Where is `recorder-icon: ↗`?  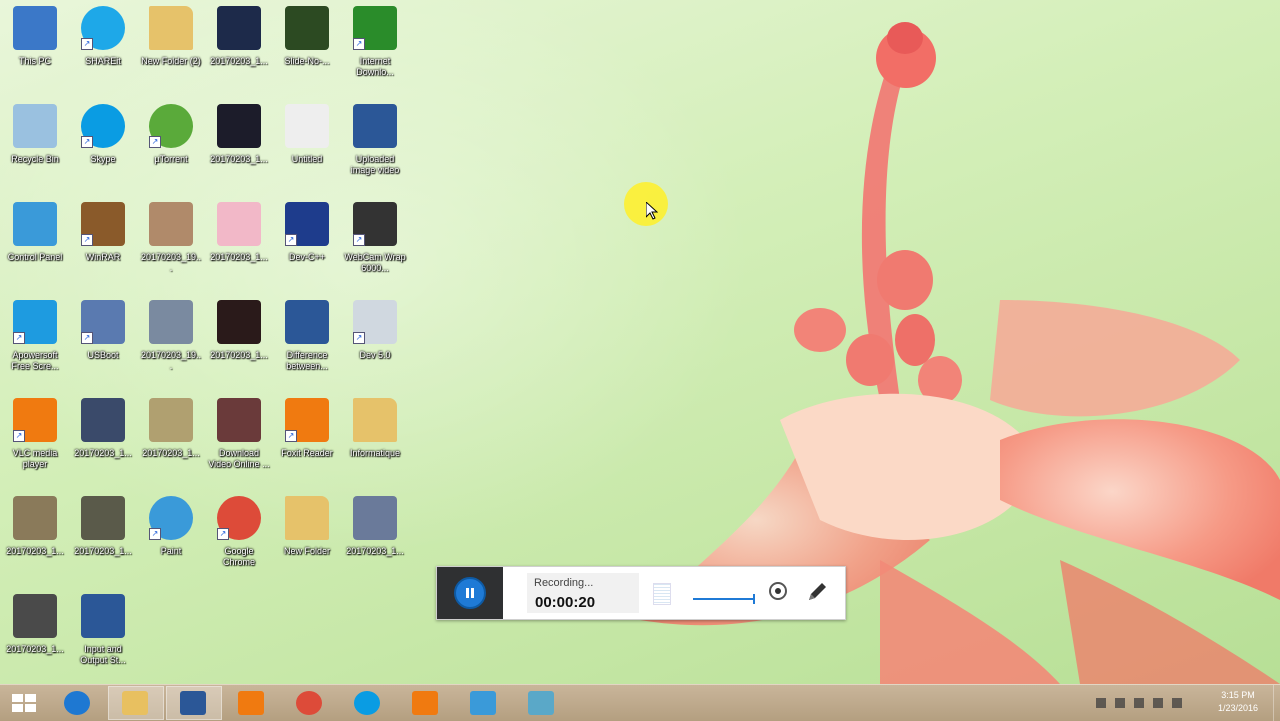 recorder-icon: ↗ is located at coordinates (35, 322).